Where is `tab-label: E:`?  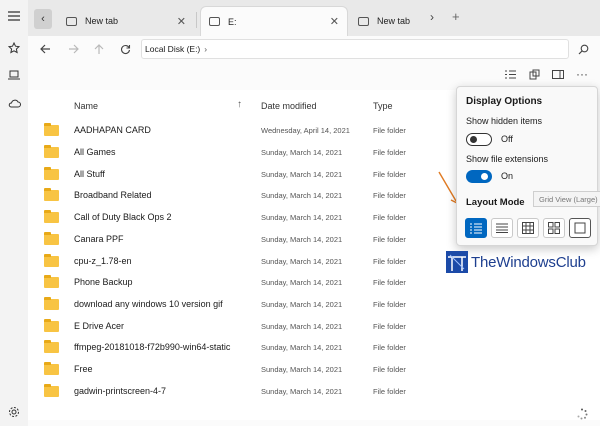 tab-label: E: is located at coordinates (232, 21).